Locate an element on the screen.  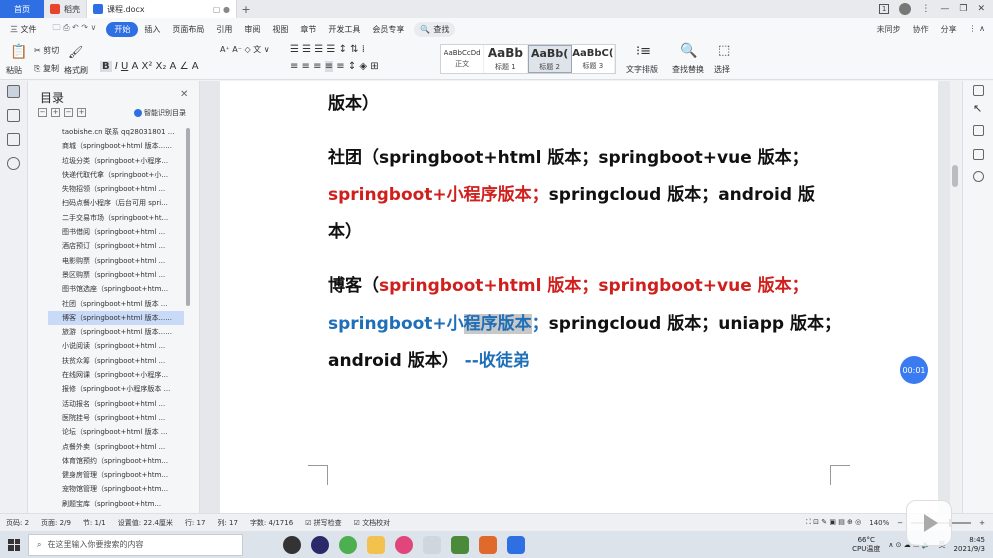
zoom-out-icon: − is located at coordinates (900, 523).